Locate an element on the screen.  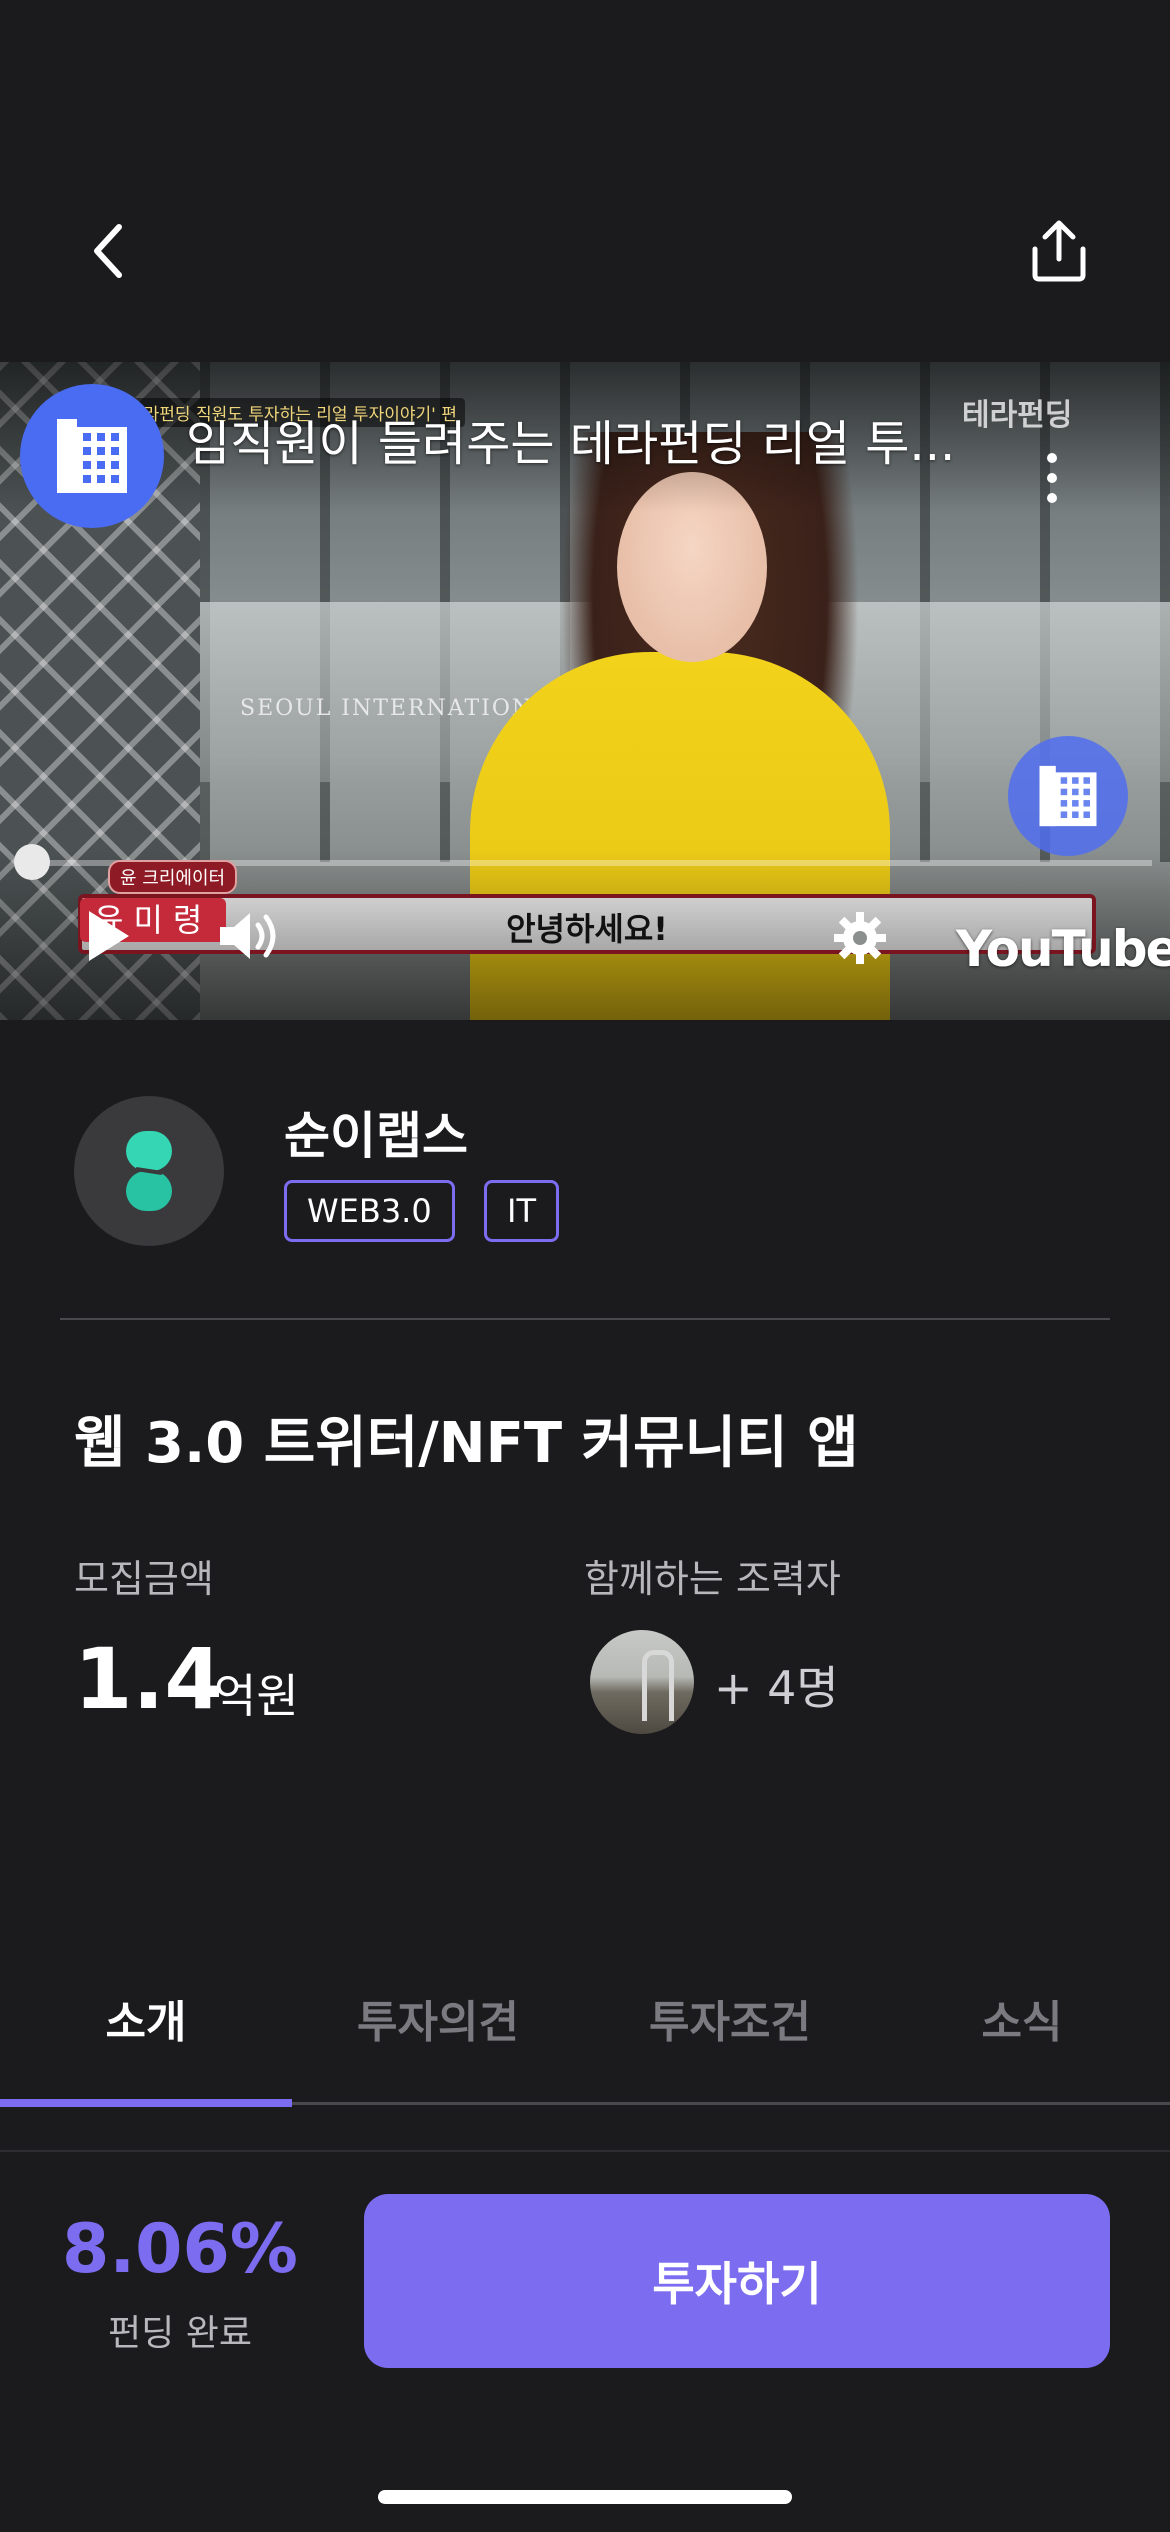
play-button is located at coordinates (108, 936).